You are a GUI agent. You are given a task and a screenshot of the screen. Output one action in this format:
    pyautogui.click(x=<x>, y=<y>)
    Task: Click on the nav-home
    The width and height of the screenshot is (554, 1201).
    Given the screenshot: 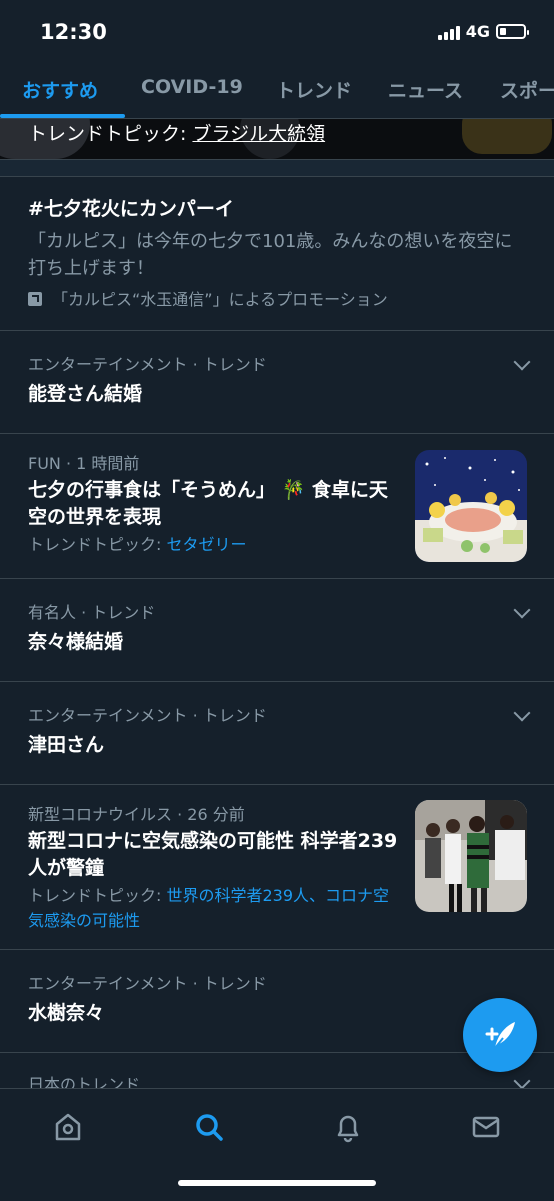 What is the action you would take?
    pyautogui.click(x=68, y=1127)
    